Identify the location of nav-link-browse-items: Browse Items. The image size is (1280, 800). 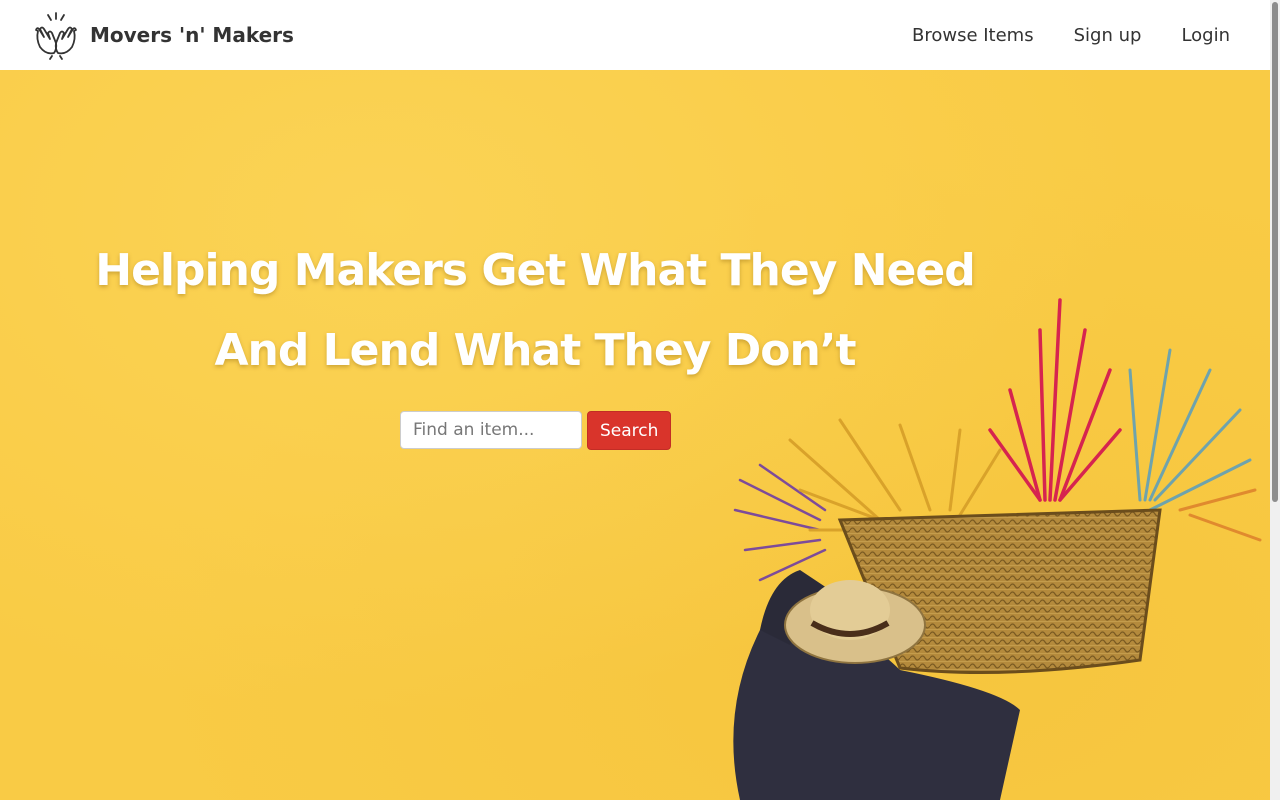
(973, 35).